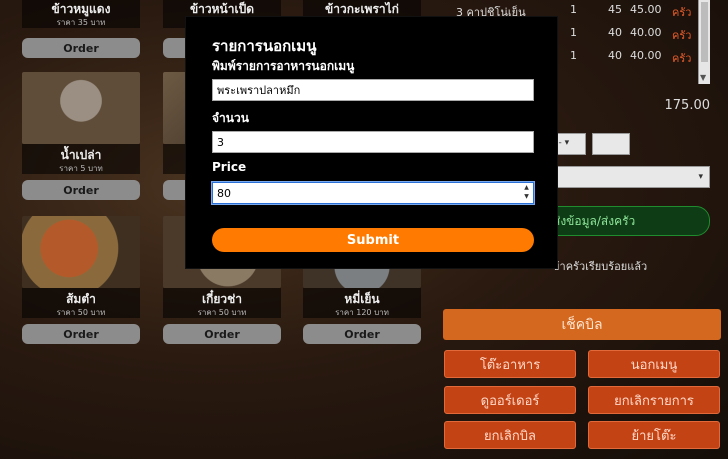  I want to click on quantity-box, so click(611, 144).